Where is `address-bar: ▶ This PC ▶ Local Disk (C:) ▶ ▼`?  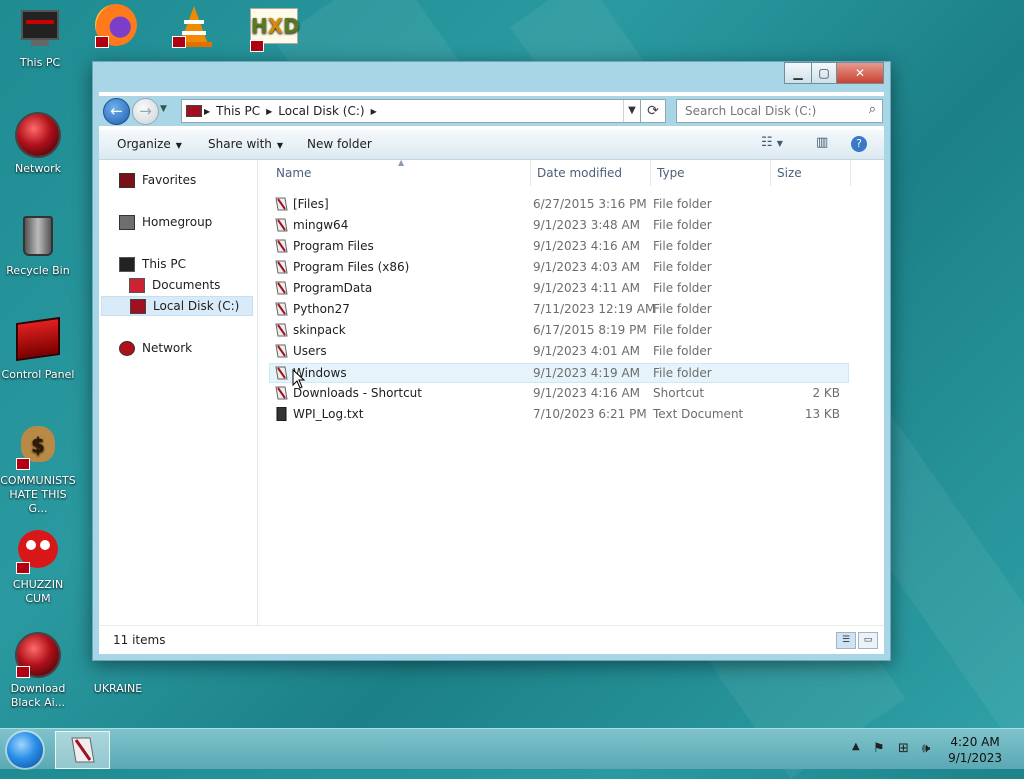 address-bar: ▶ This PC ▶ Local Disk (C:) ▶ ▼ is located at coordinates (411, 111).